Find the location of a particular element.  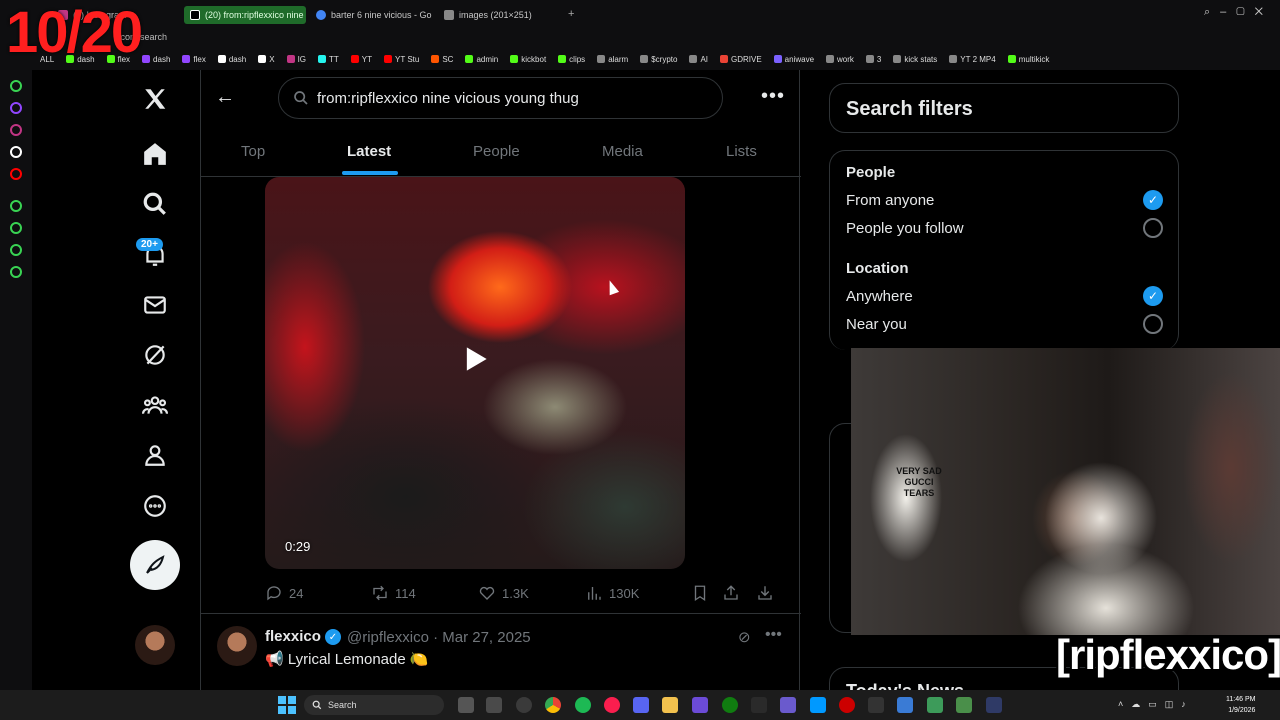

window-controls: ⌕–▢✕ is located at coordinates (1238, 12).